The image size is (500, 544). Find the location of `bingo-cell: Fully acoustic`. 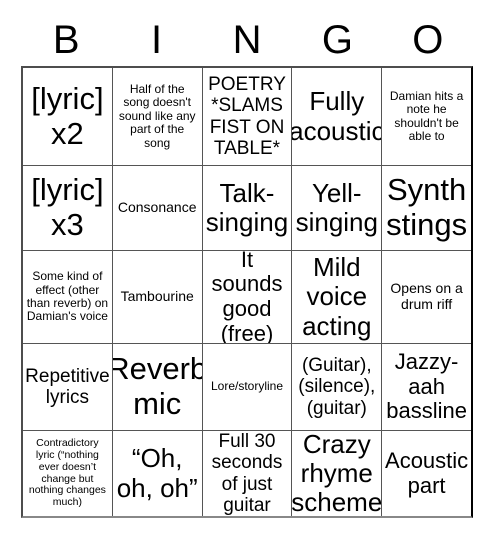

bingo-cell: Fully acoustic is located at coordinates (337, 117).